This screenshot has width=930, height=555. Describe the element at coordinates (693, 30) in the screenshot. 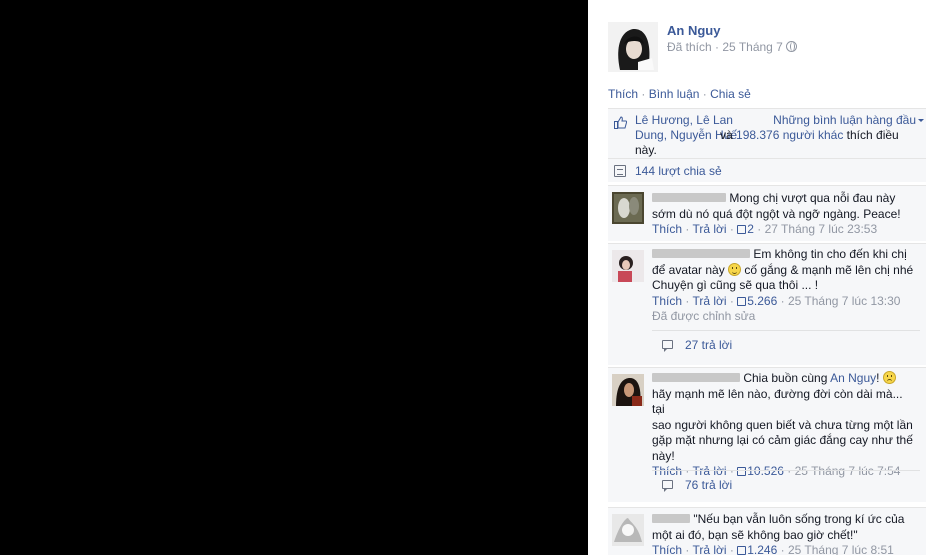

I see `author-name: An Nguy` at that location.